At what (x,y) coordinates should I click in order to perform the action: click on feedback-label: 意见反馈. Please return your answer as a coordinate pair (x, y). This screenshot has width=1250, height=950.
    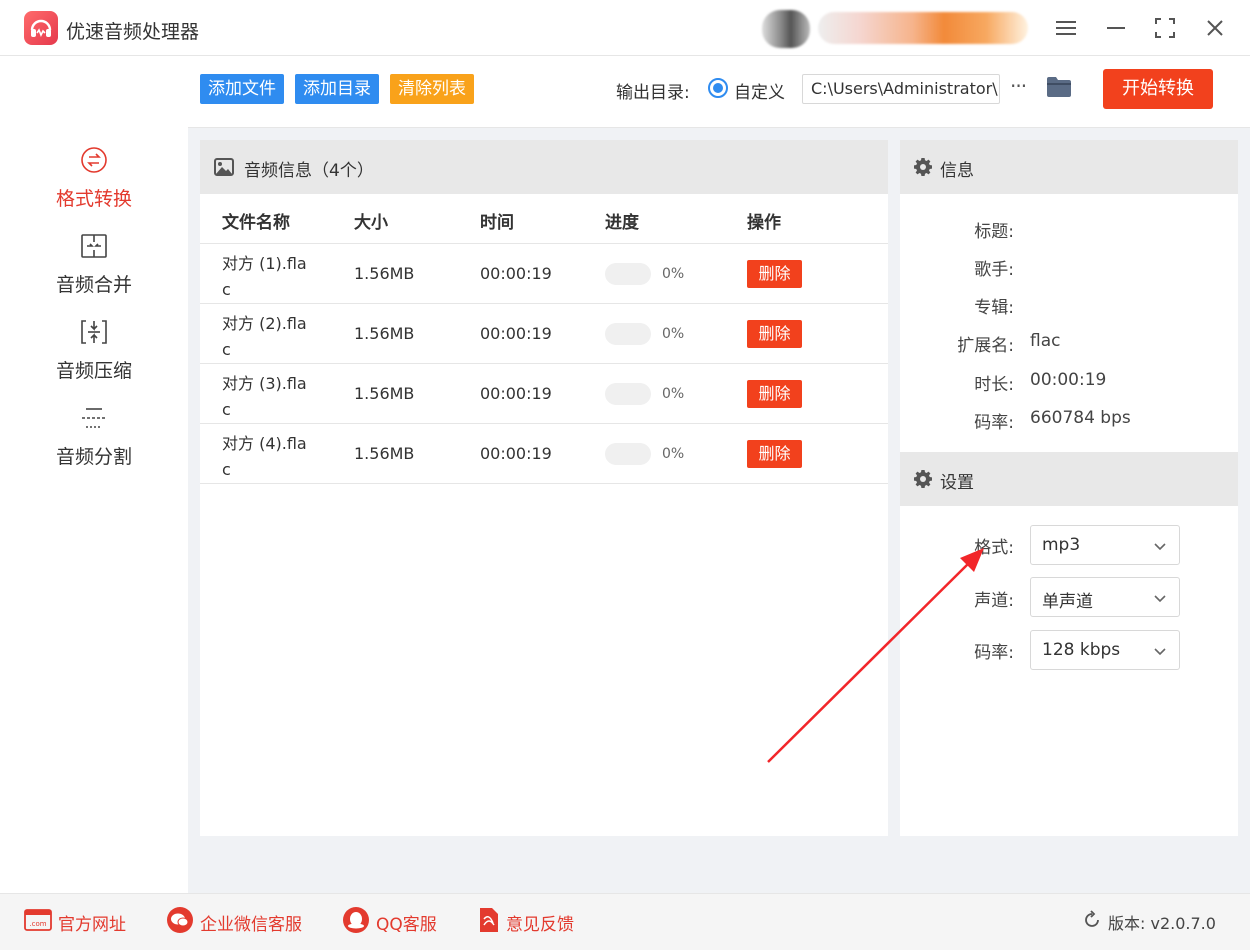
    Looking at the image, I should click on (540, 924).